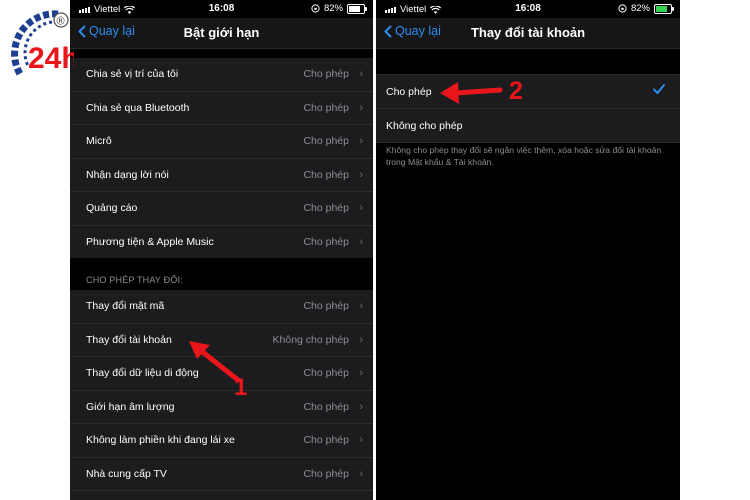 Image resolution: width=750 pixels, height=500 pixels. What do you see at coordinates (221, 407) in the screenshot?
I see `row-volume-limit: Giới hạn âm lượng Cho phép ›` at bounding box center [221, 407].